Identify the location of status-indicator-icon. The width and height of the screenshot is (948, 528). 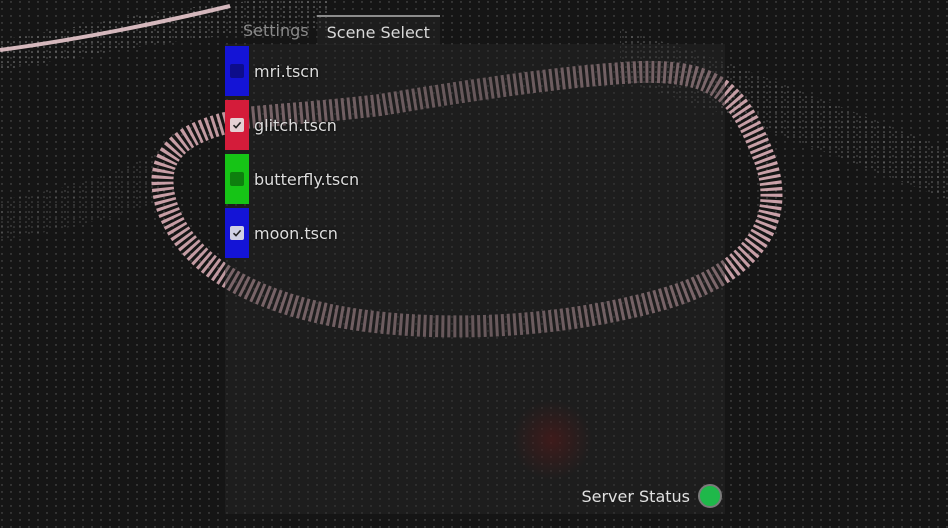
(710, 496).